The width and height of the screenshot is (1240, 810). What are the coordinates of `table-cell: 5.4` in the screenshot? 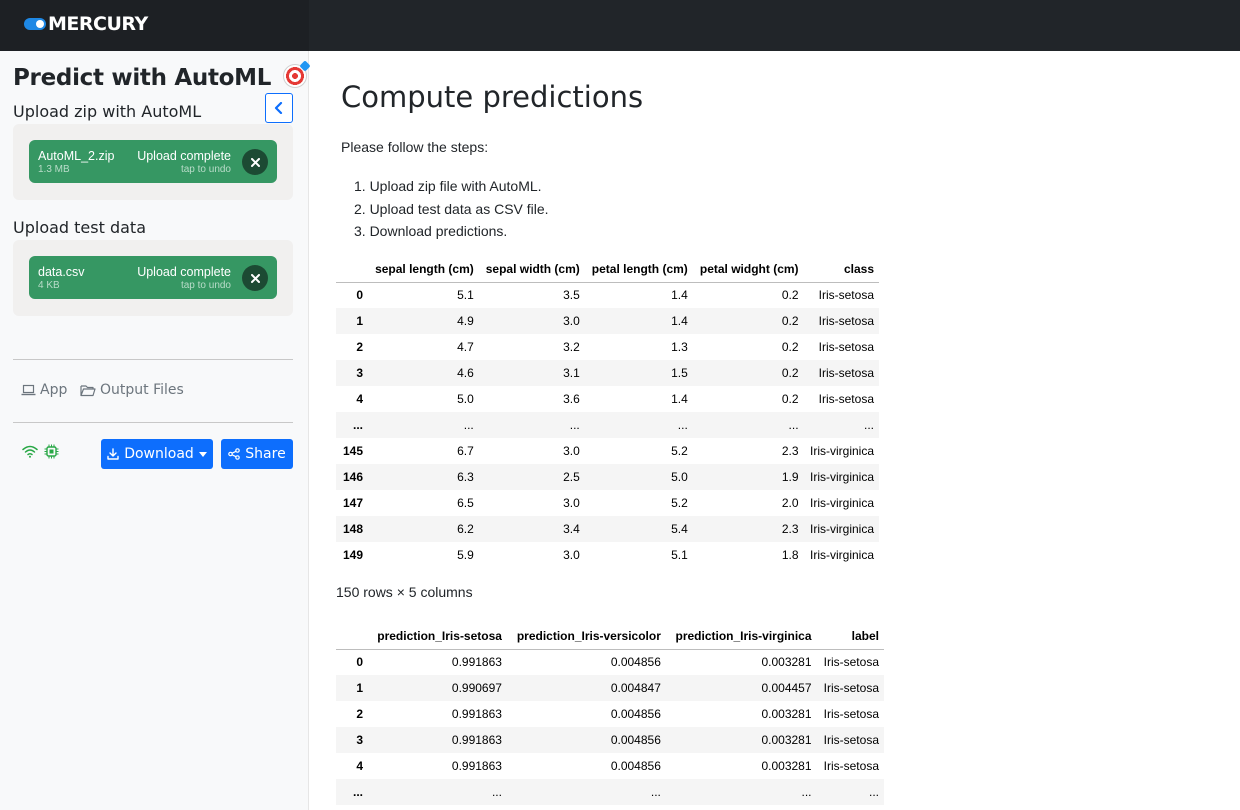 It's located at (679, 529).